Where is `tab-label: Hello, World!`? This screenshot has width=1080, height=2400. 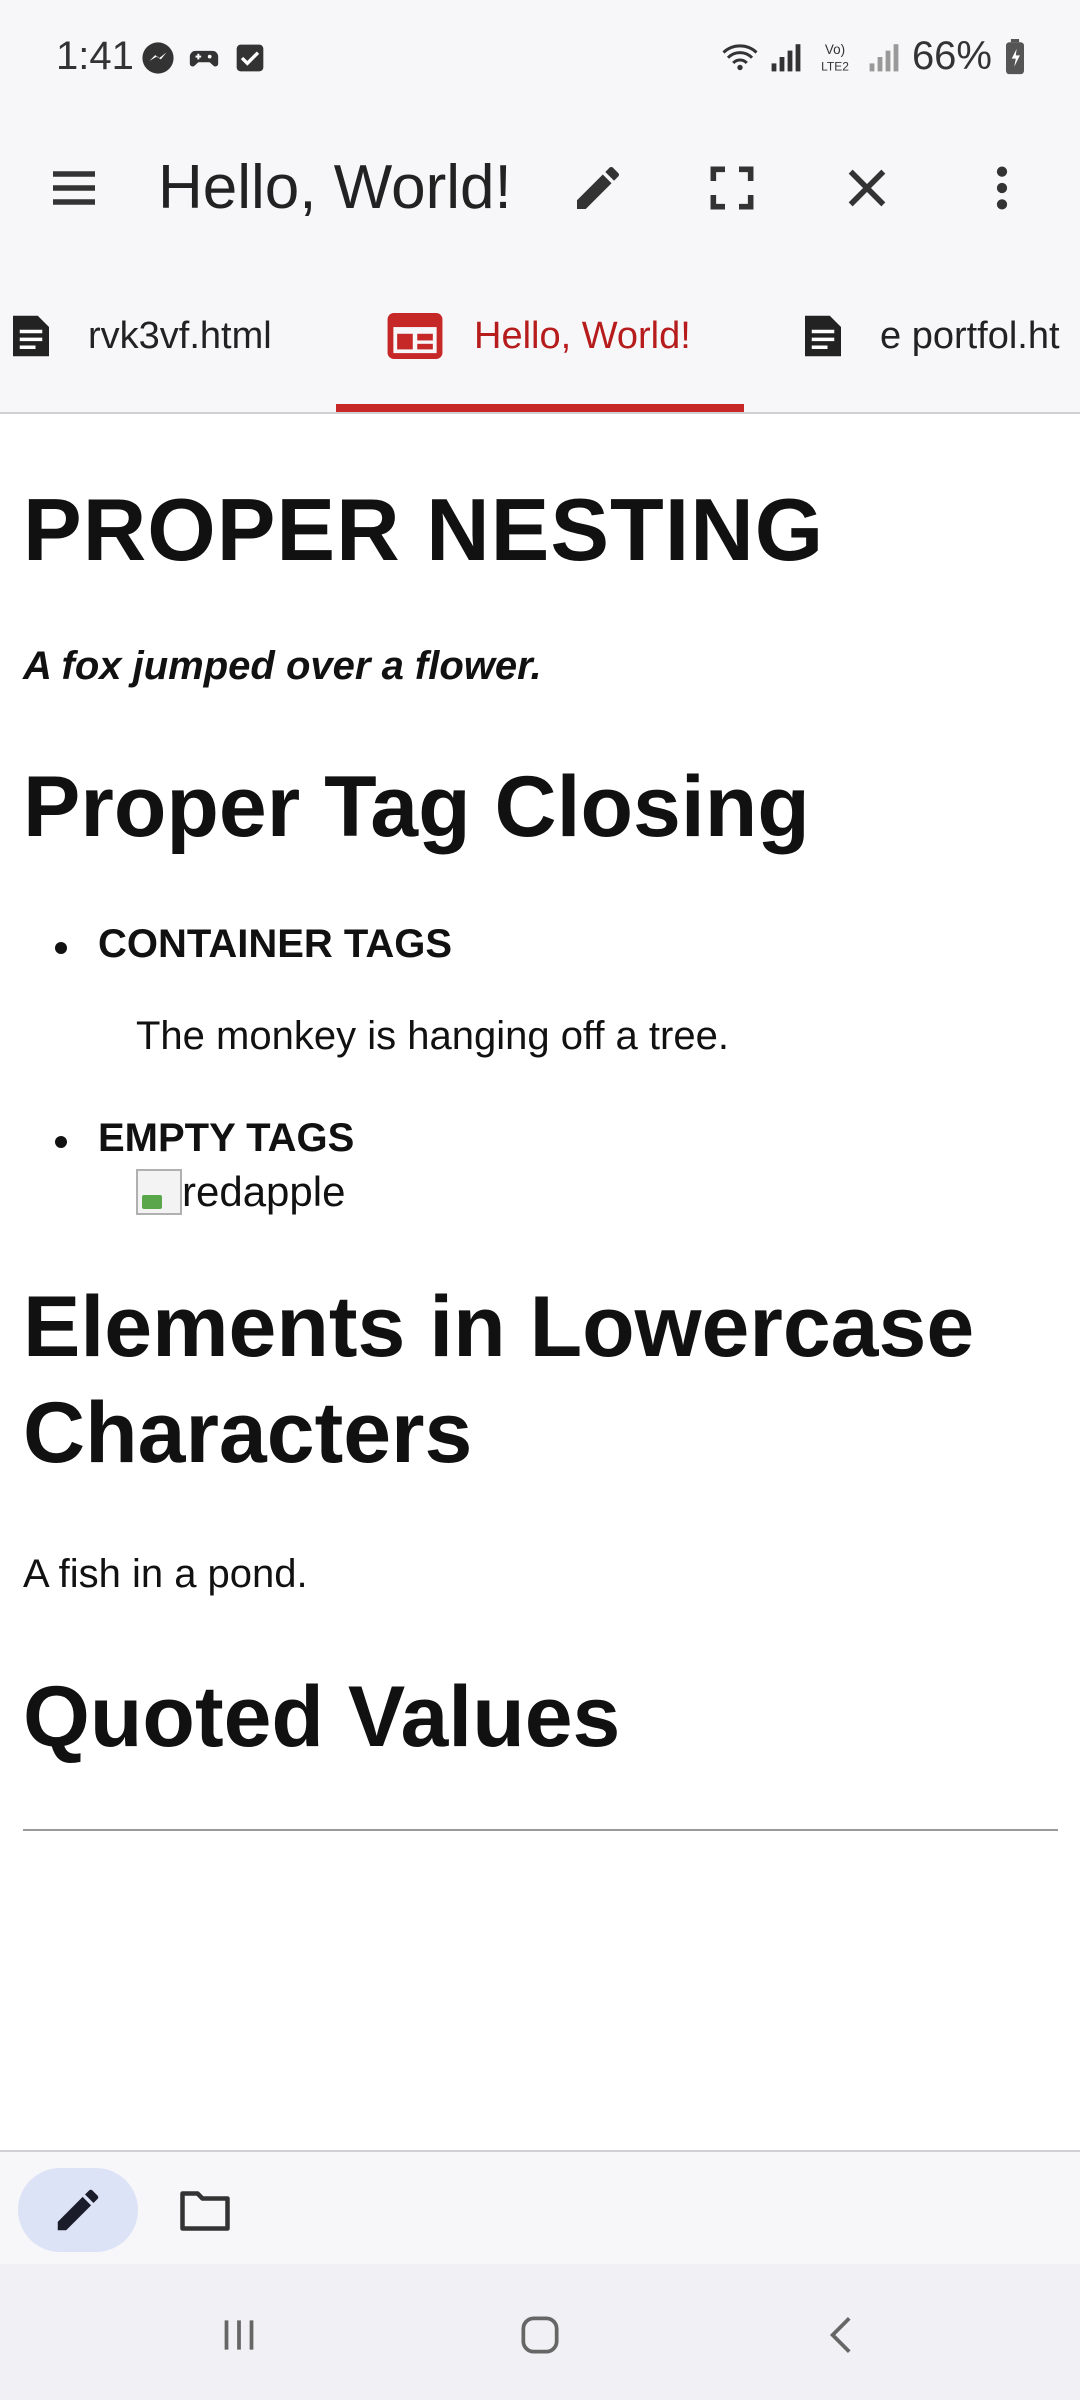
tab-label: Hello, World! is located at coordinates (582, 335).